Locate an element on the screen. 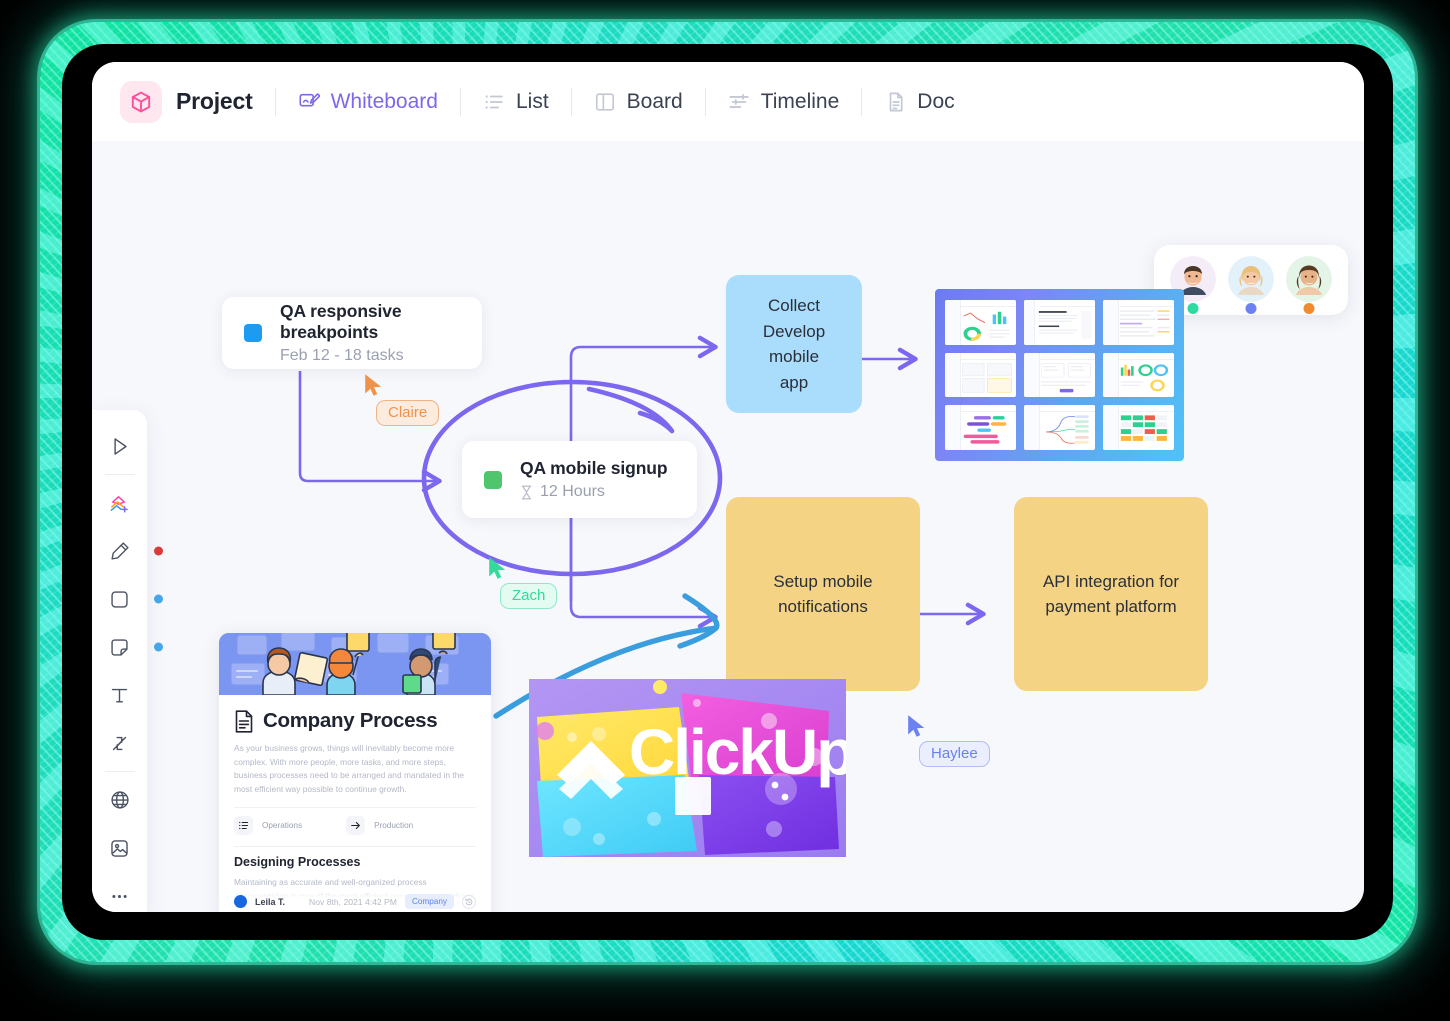 The height and width of the screenshot is (1021, 1450). cube-icon is located at coordinates (141, 101).